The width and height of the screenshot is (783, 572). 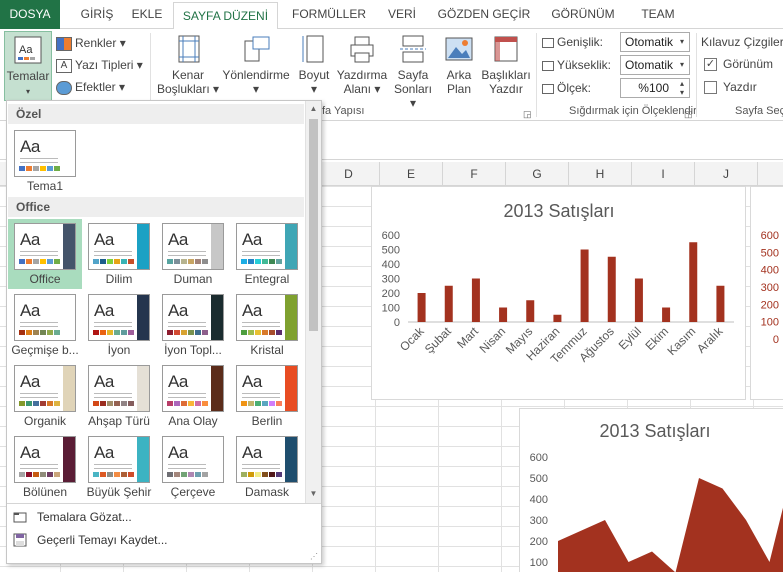 What do you see at coordinates (329, 14) in the screenshot?
I see `tab-formulas: FORMÜLLER` at bounding box center [329, 14].